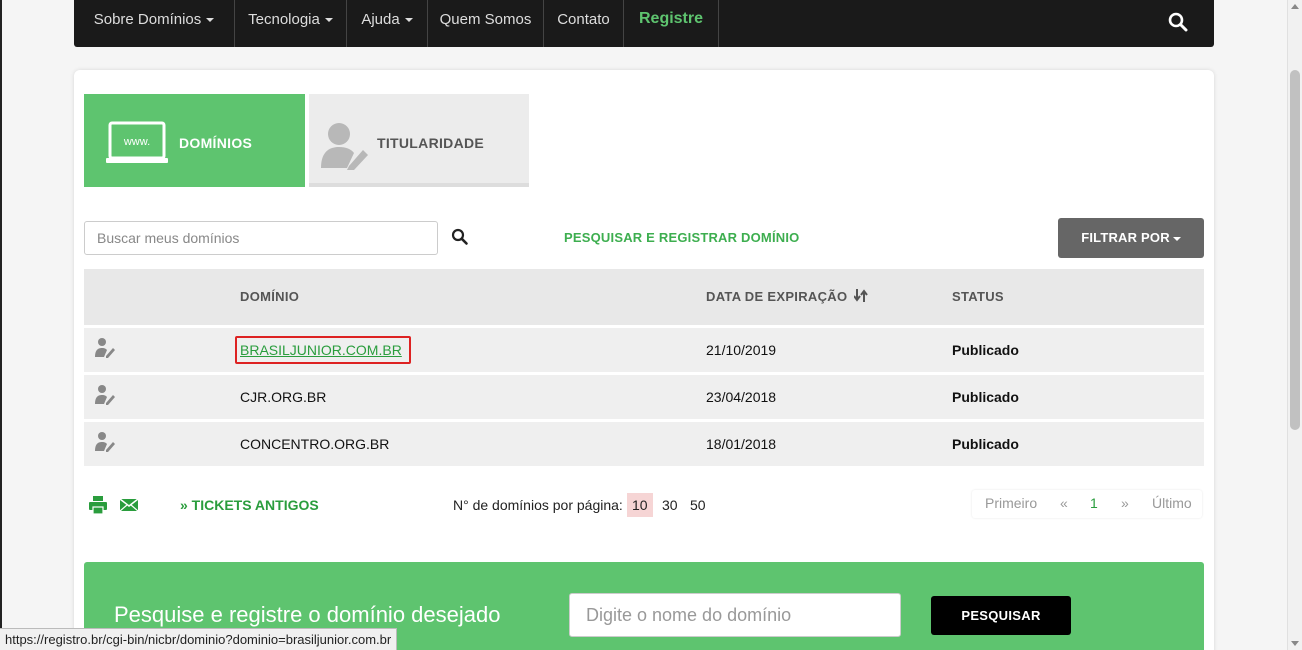 The image size is (1302, 650). What do you see at coordinates (1011, 503) in the screenshot?
I see `pager-first: Primeiro` at bounding box center [1011, 503].